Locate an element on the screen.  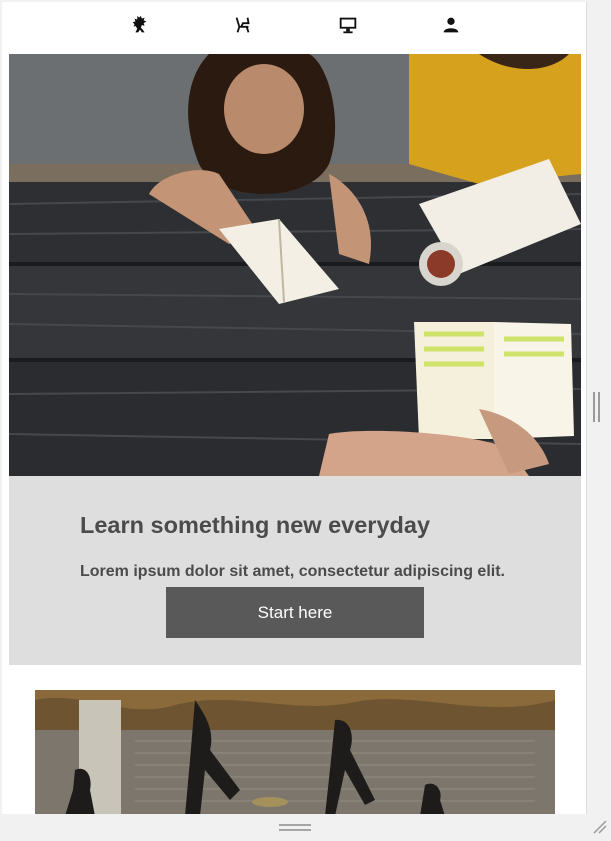
people-shadows-on-pavement-photo is located at coordinates (295, 752).